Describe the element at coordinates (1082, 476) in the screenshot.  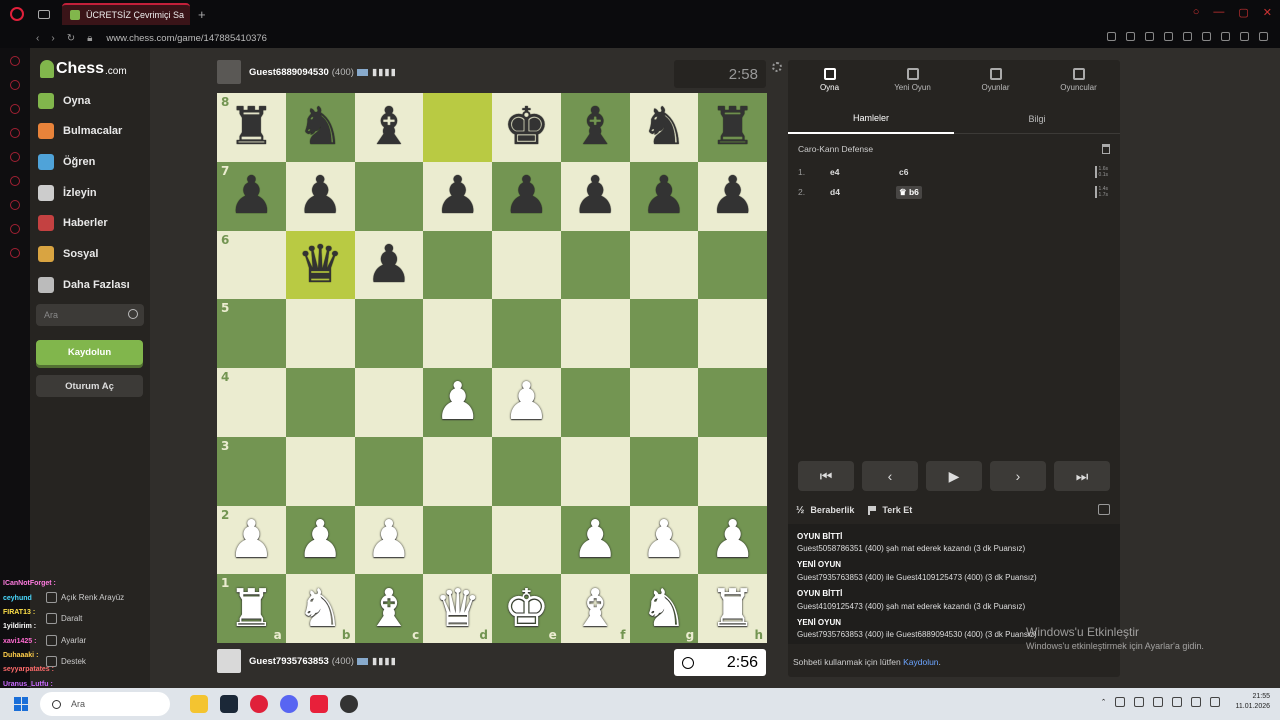
I see `last-move-button: ⏭` at that location.